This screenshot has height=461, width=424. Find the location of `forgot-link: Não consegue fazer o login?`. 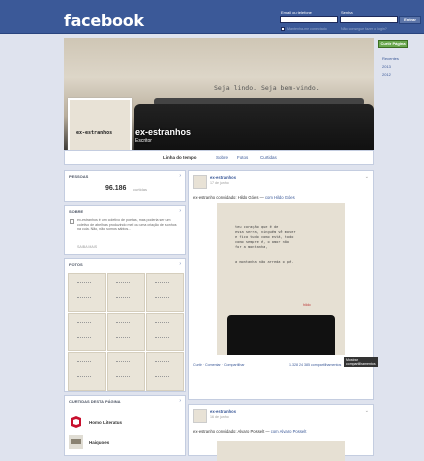

forgot-link: Não consegue fazer o login? is located at coordinates (364, 29).